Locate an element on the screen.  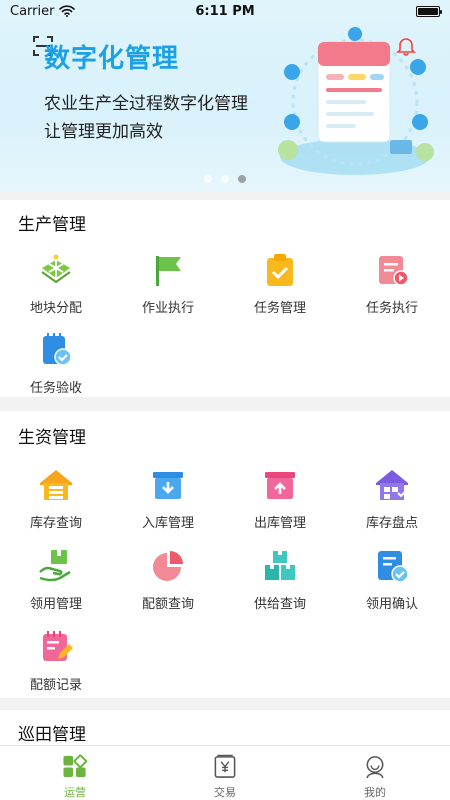
grid-item-task-acceptance: 任务验收 is located at coordinates (56, 364).